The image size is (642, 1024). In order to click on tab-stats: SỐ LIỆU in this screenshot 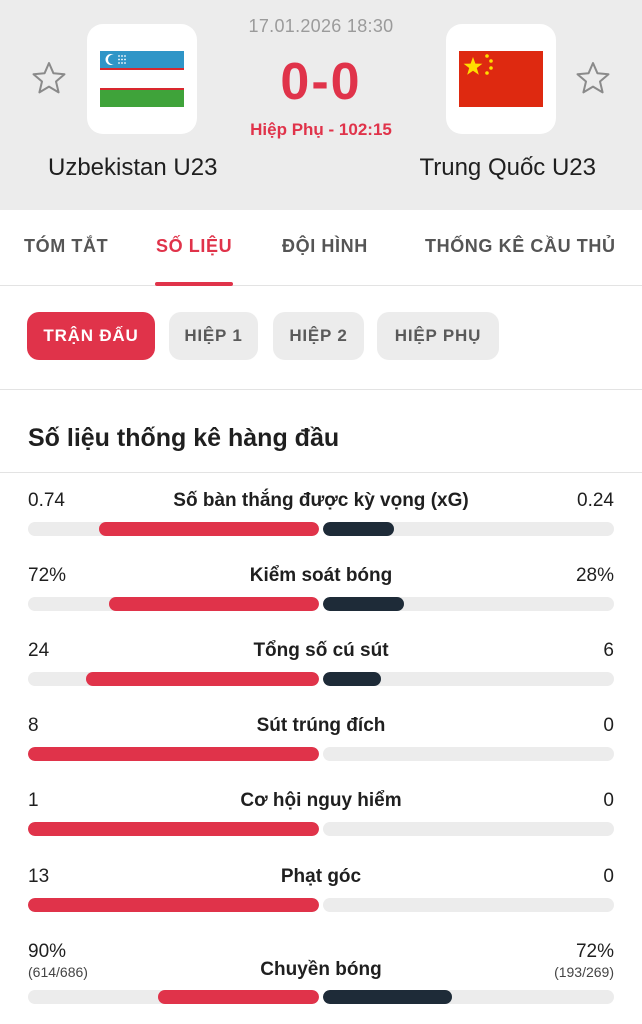, I will do `click(194, 246)`.